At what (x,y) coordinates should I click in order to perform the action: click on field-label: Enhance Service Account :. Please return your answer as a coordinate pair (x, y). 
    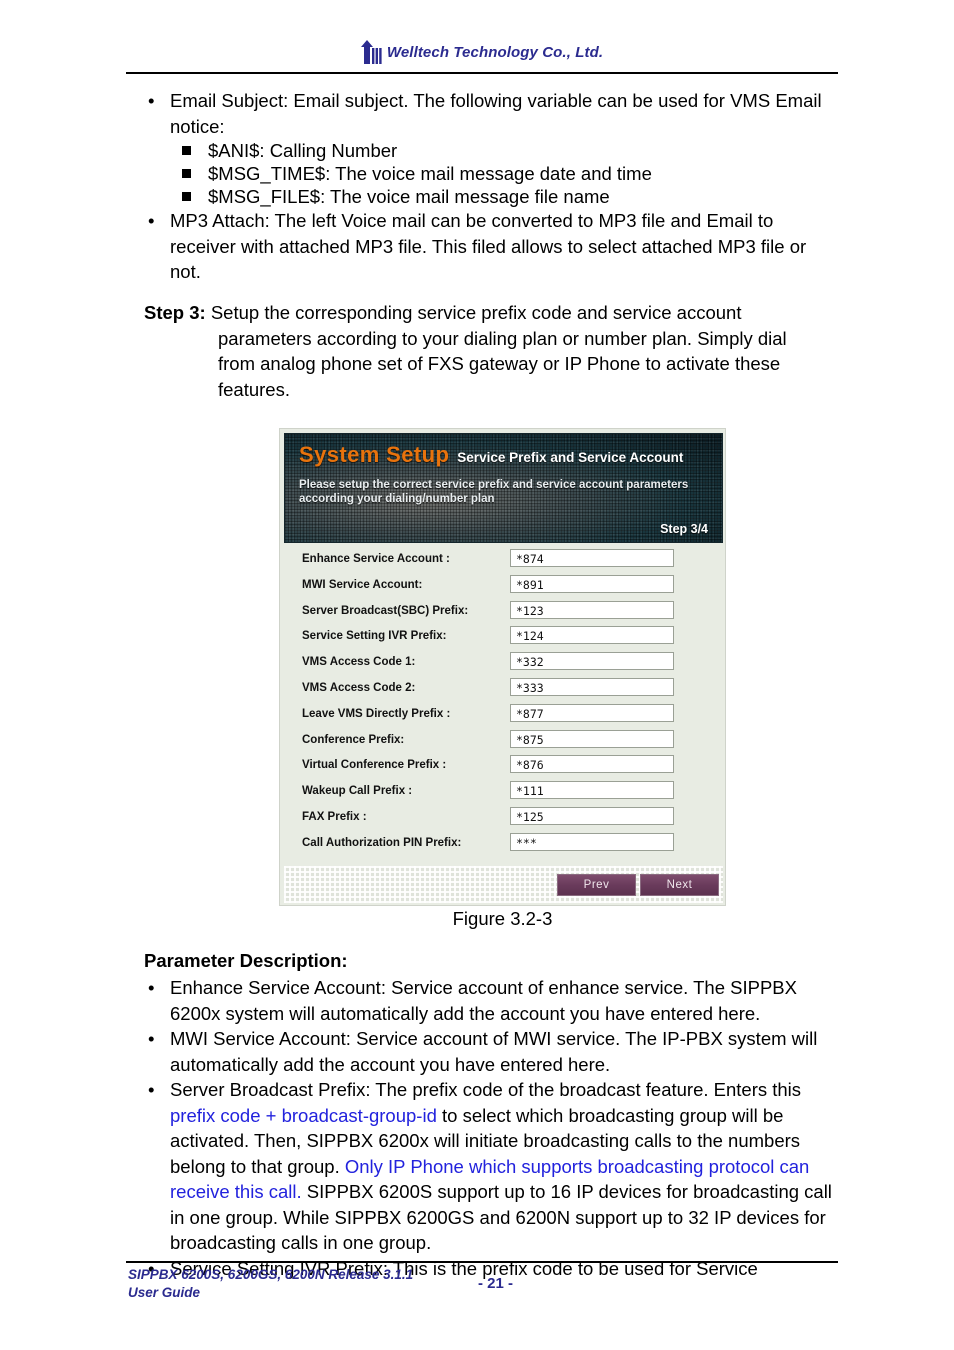
    Looking at the image, I should click on (376, 559).